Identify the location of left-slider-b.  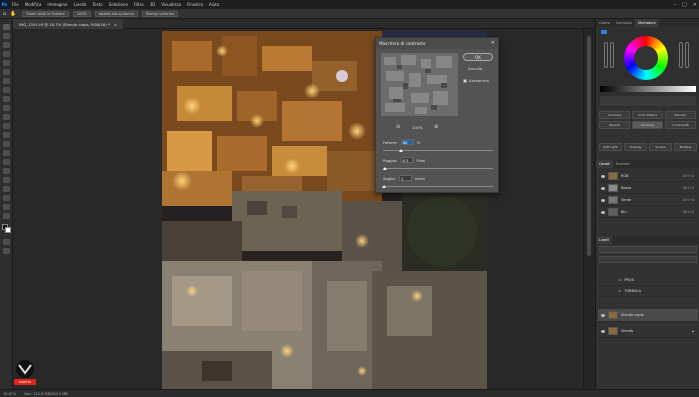
(612, 55).